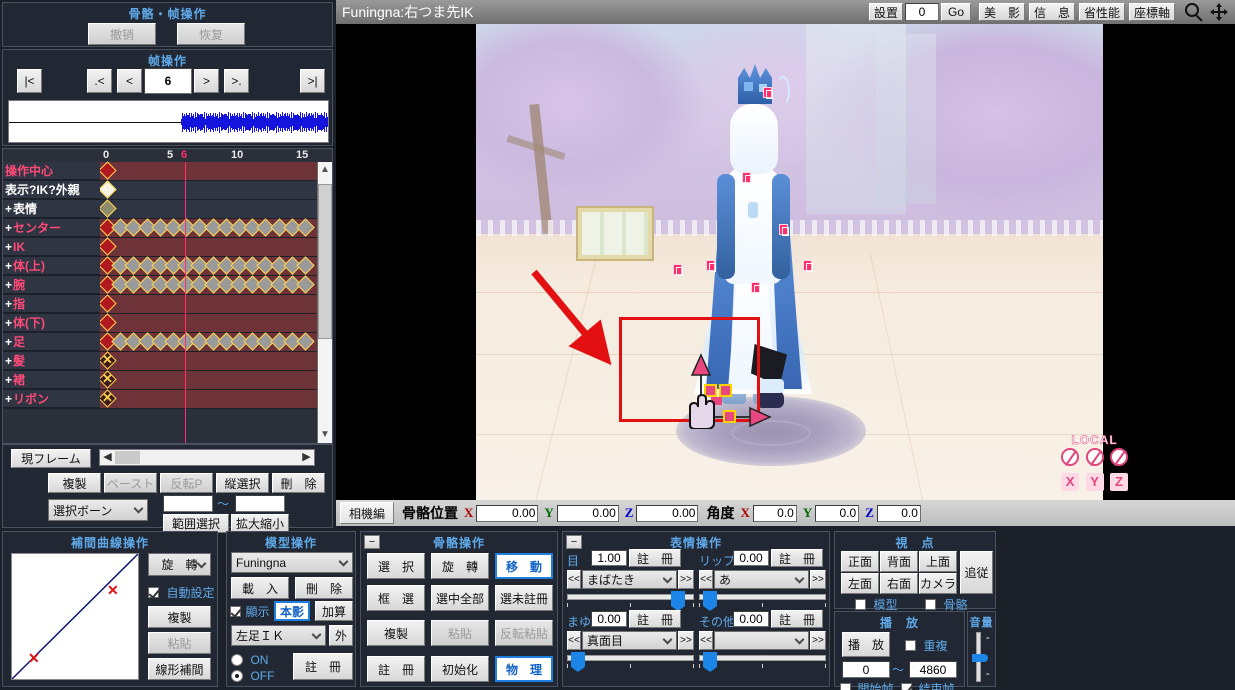 This screenshot has height=690, width=1235. Describe the element at coordinates (1070, 482) in the screenshot. I see `axis-x-icon: X` at that location.